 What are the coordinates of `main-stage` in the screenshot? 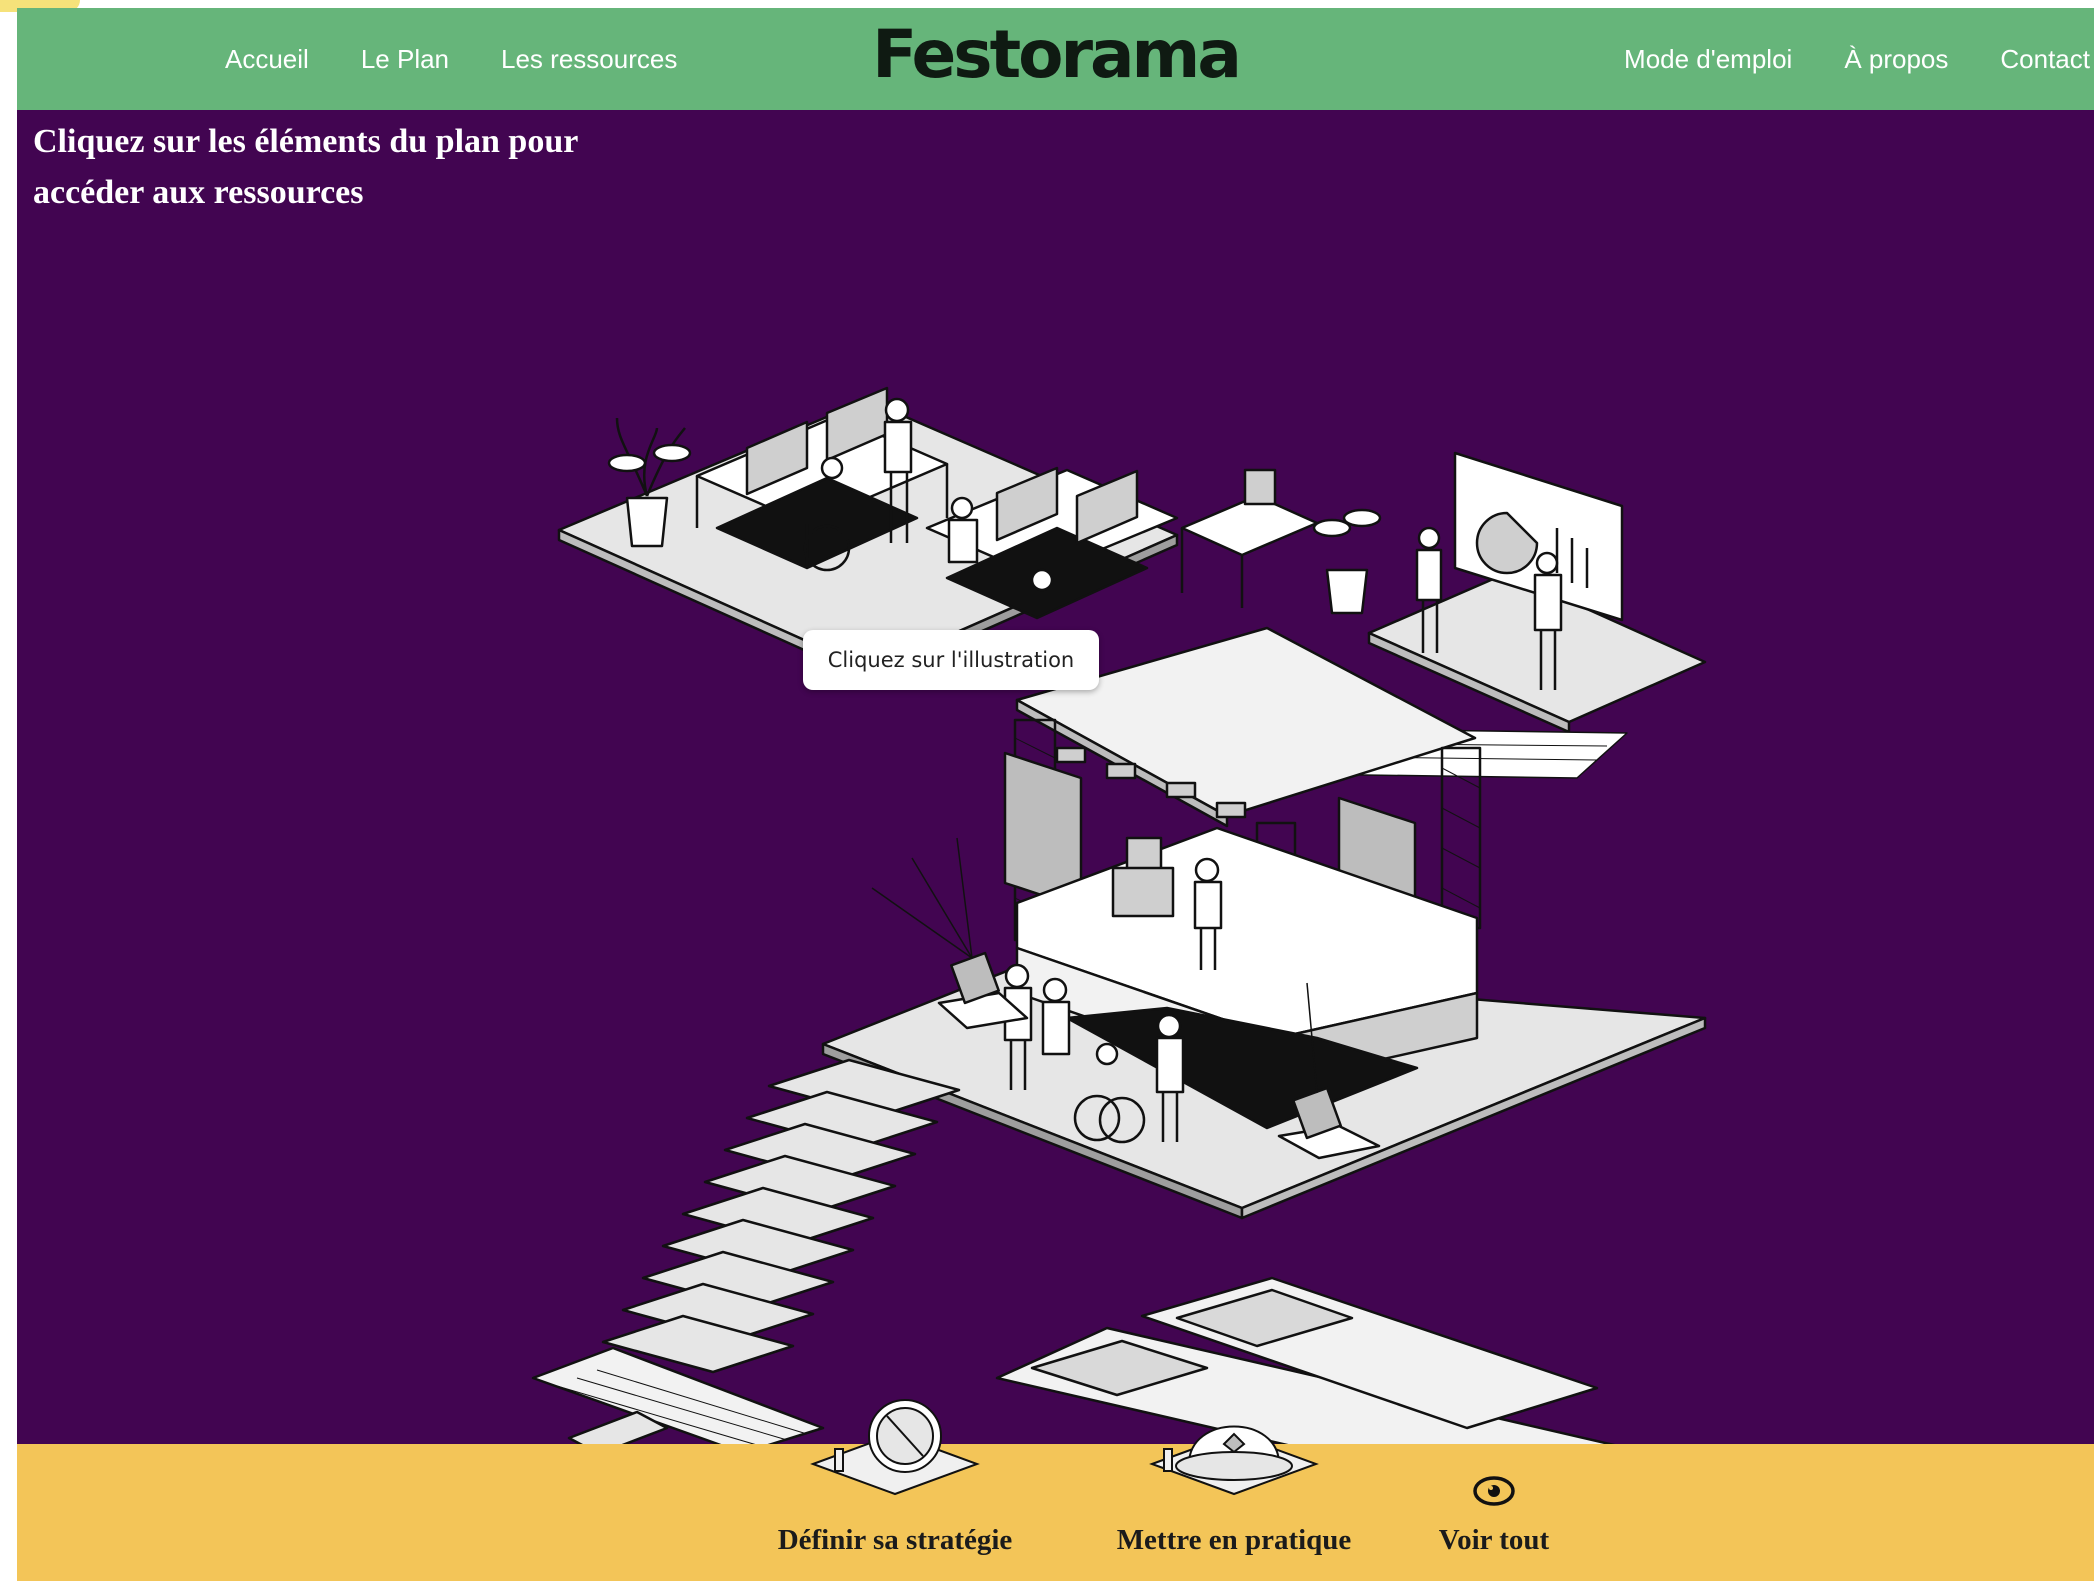 It's located at (1264, 1023).